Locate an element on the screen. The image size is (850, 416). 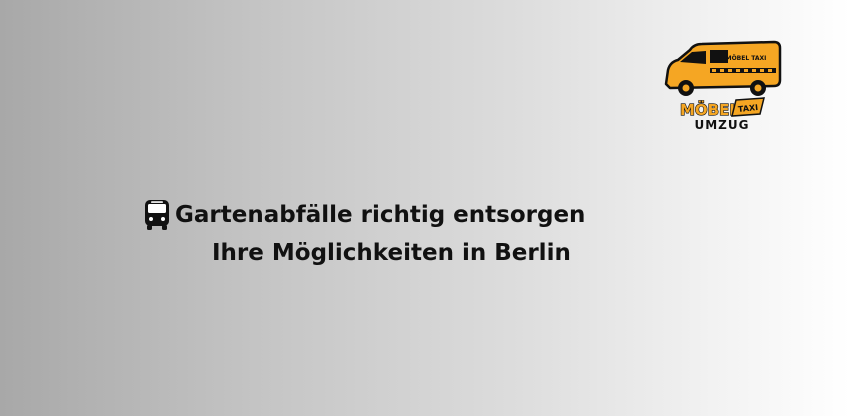
headline-line-1: Gartenabfälle richtig entsorgen is located at coordinates (423, 215).